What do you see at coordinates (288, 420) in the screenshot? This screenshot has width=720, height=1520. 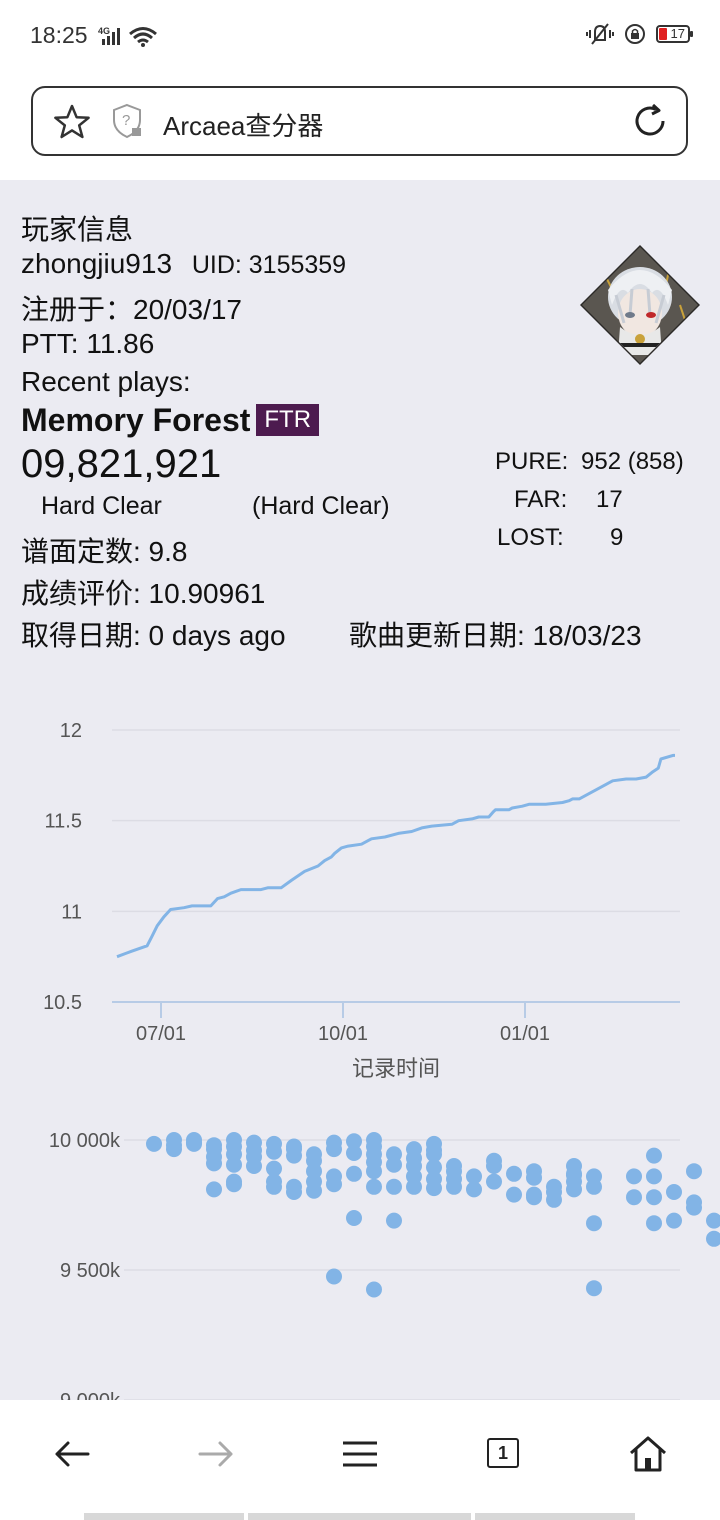 I see `difficulty-badge: FTR` at bounding box center [288, 420].